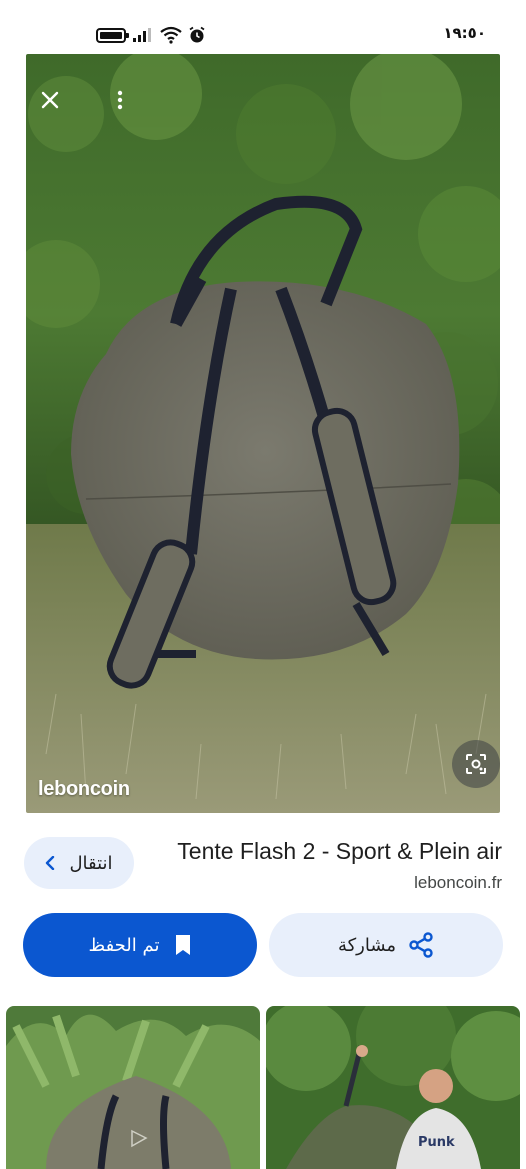 The width and height of the screenshot is (526, 1169). I want to click on related-thumbnail, so click(133, 1087).